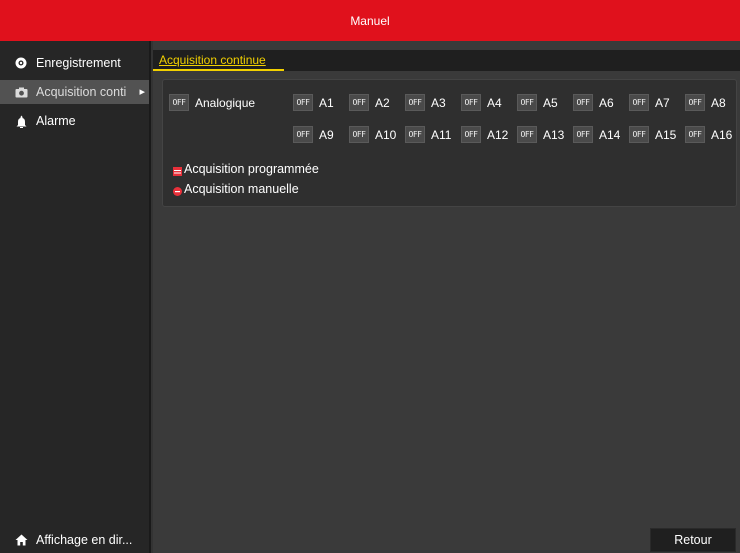  Describe the element at coordinates (313, 102) in the screenshot. I see `channel-toggle-a1: OFF A1` at that location.